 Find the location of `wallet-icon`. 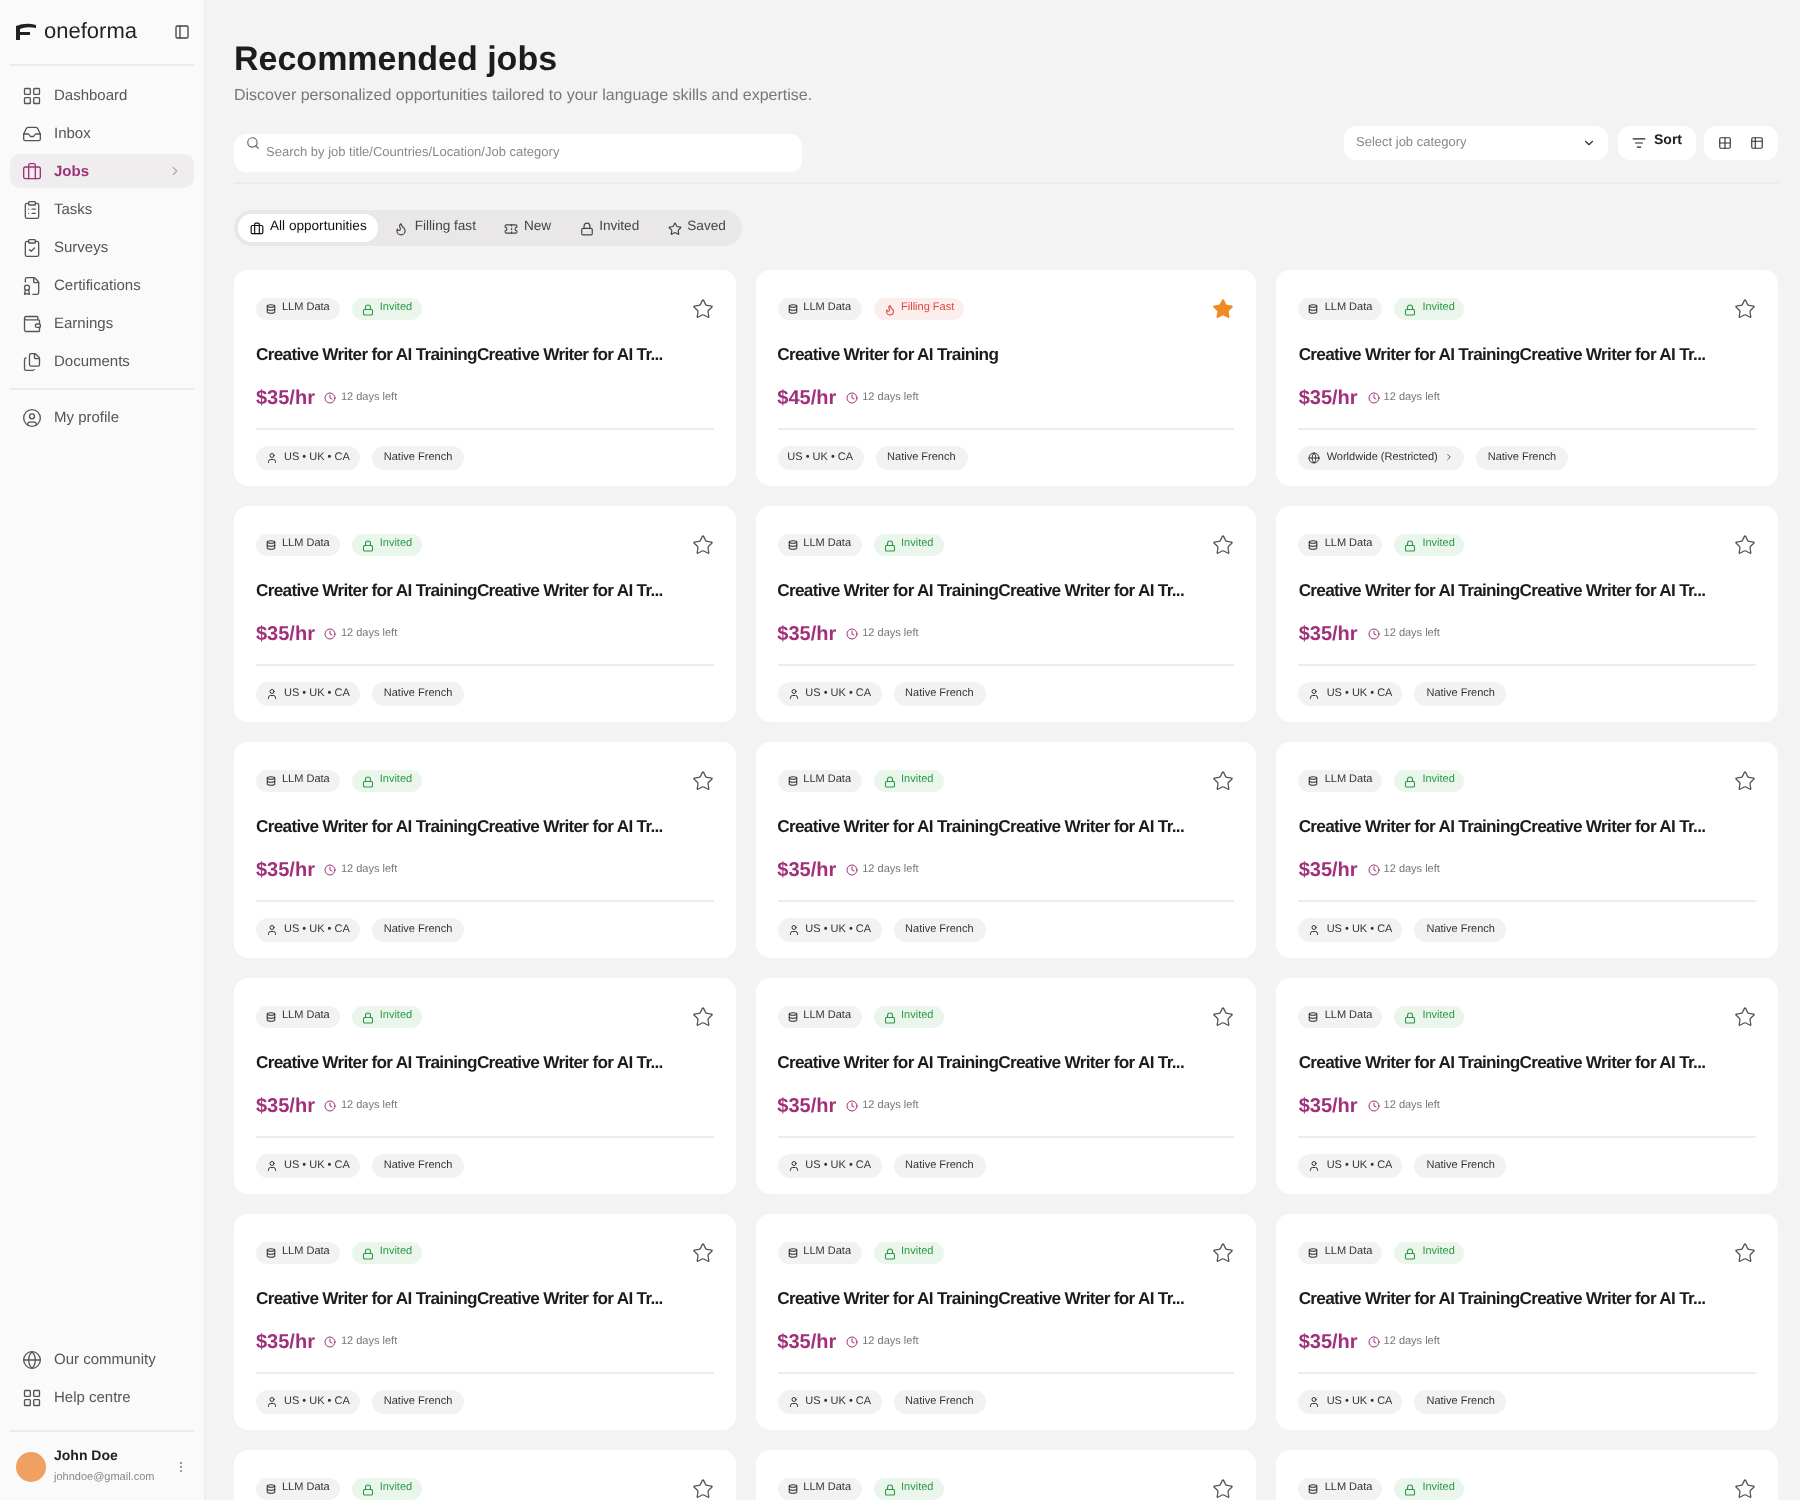

wallet-icon is located at coordinates (32, 323).